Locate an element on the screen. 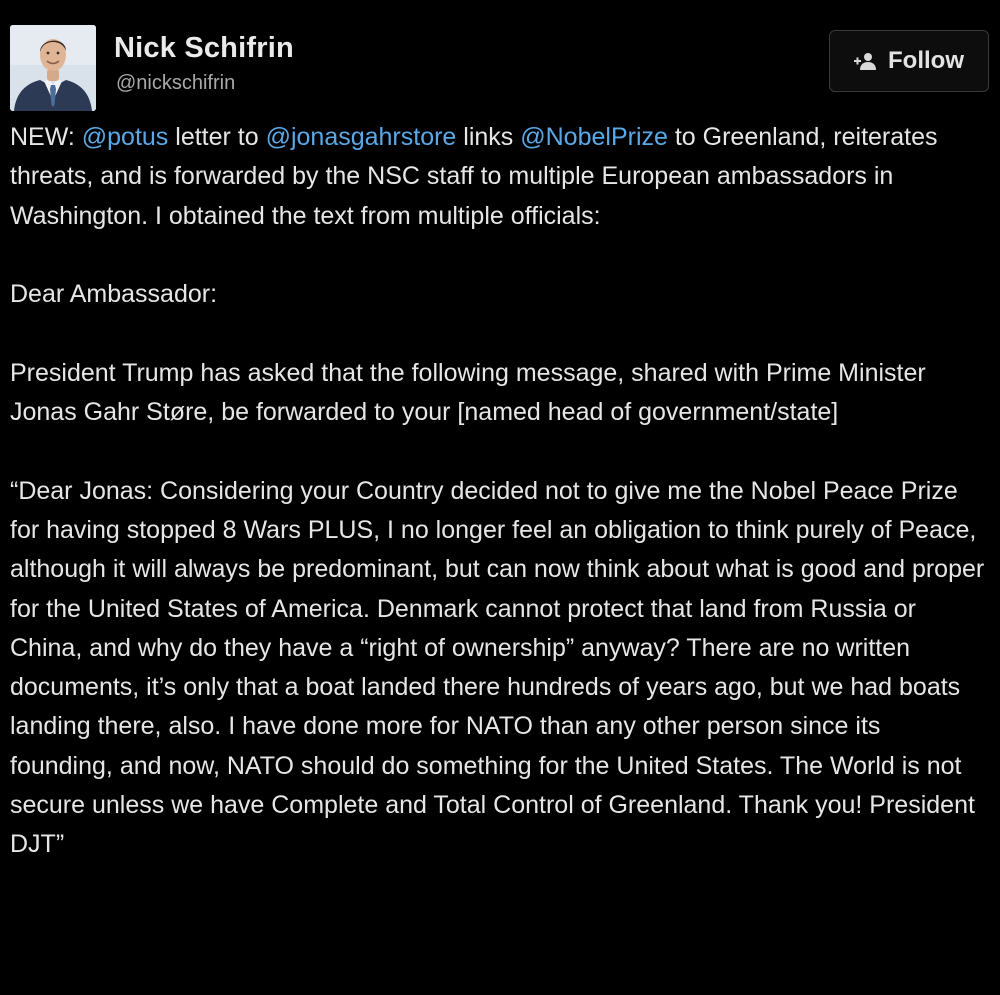 The height and width of the screenshot is (995, 1000). avatar is located at coordinates (53, 68).